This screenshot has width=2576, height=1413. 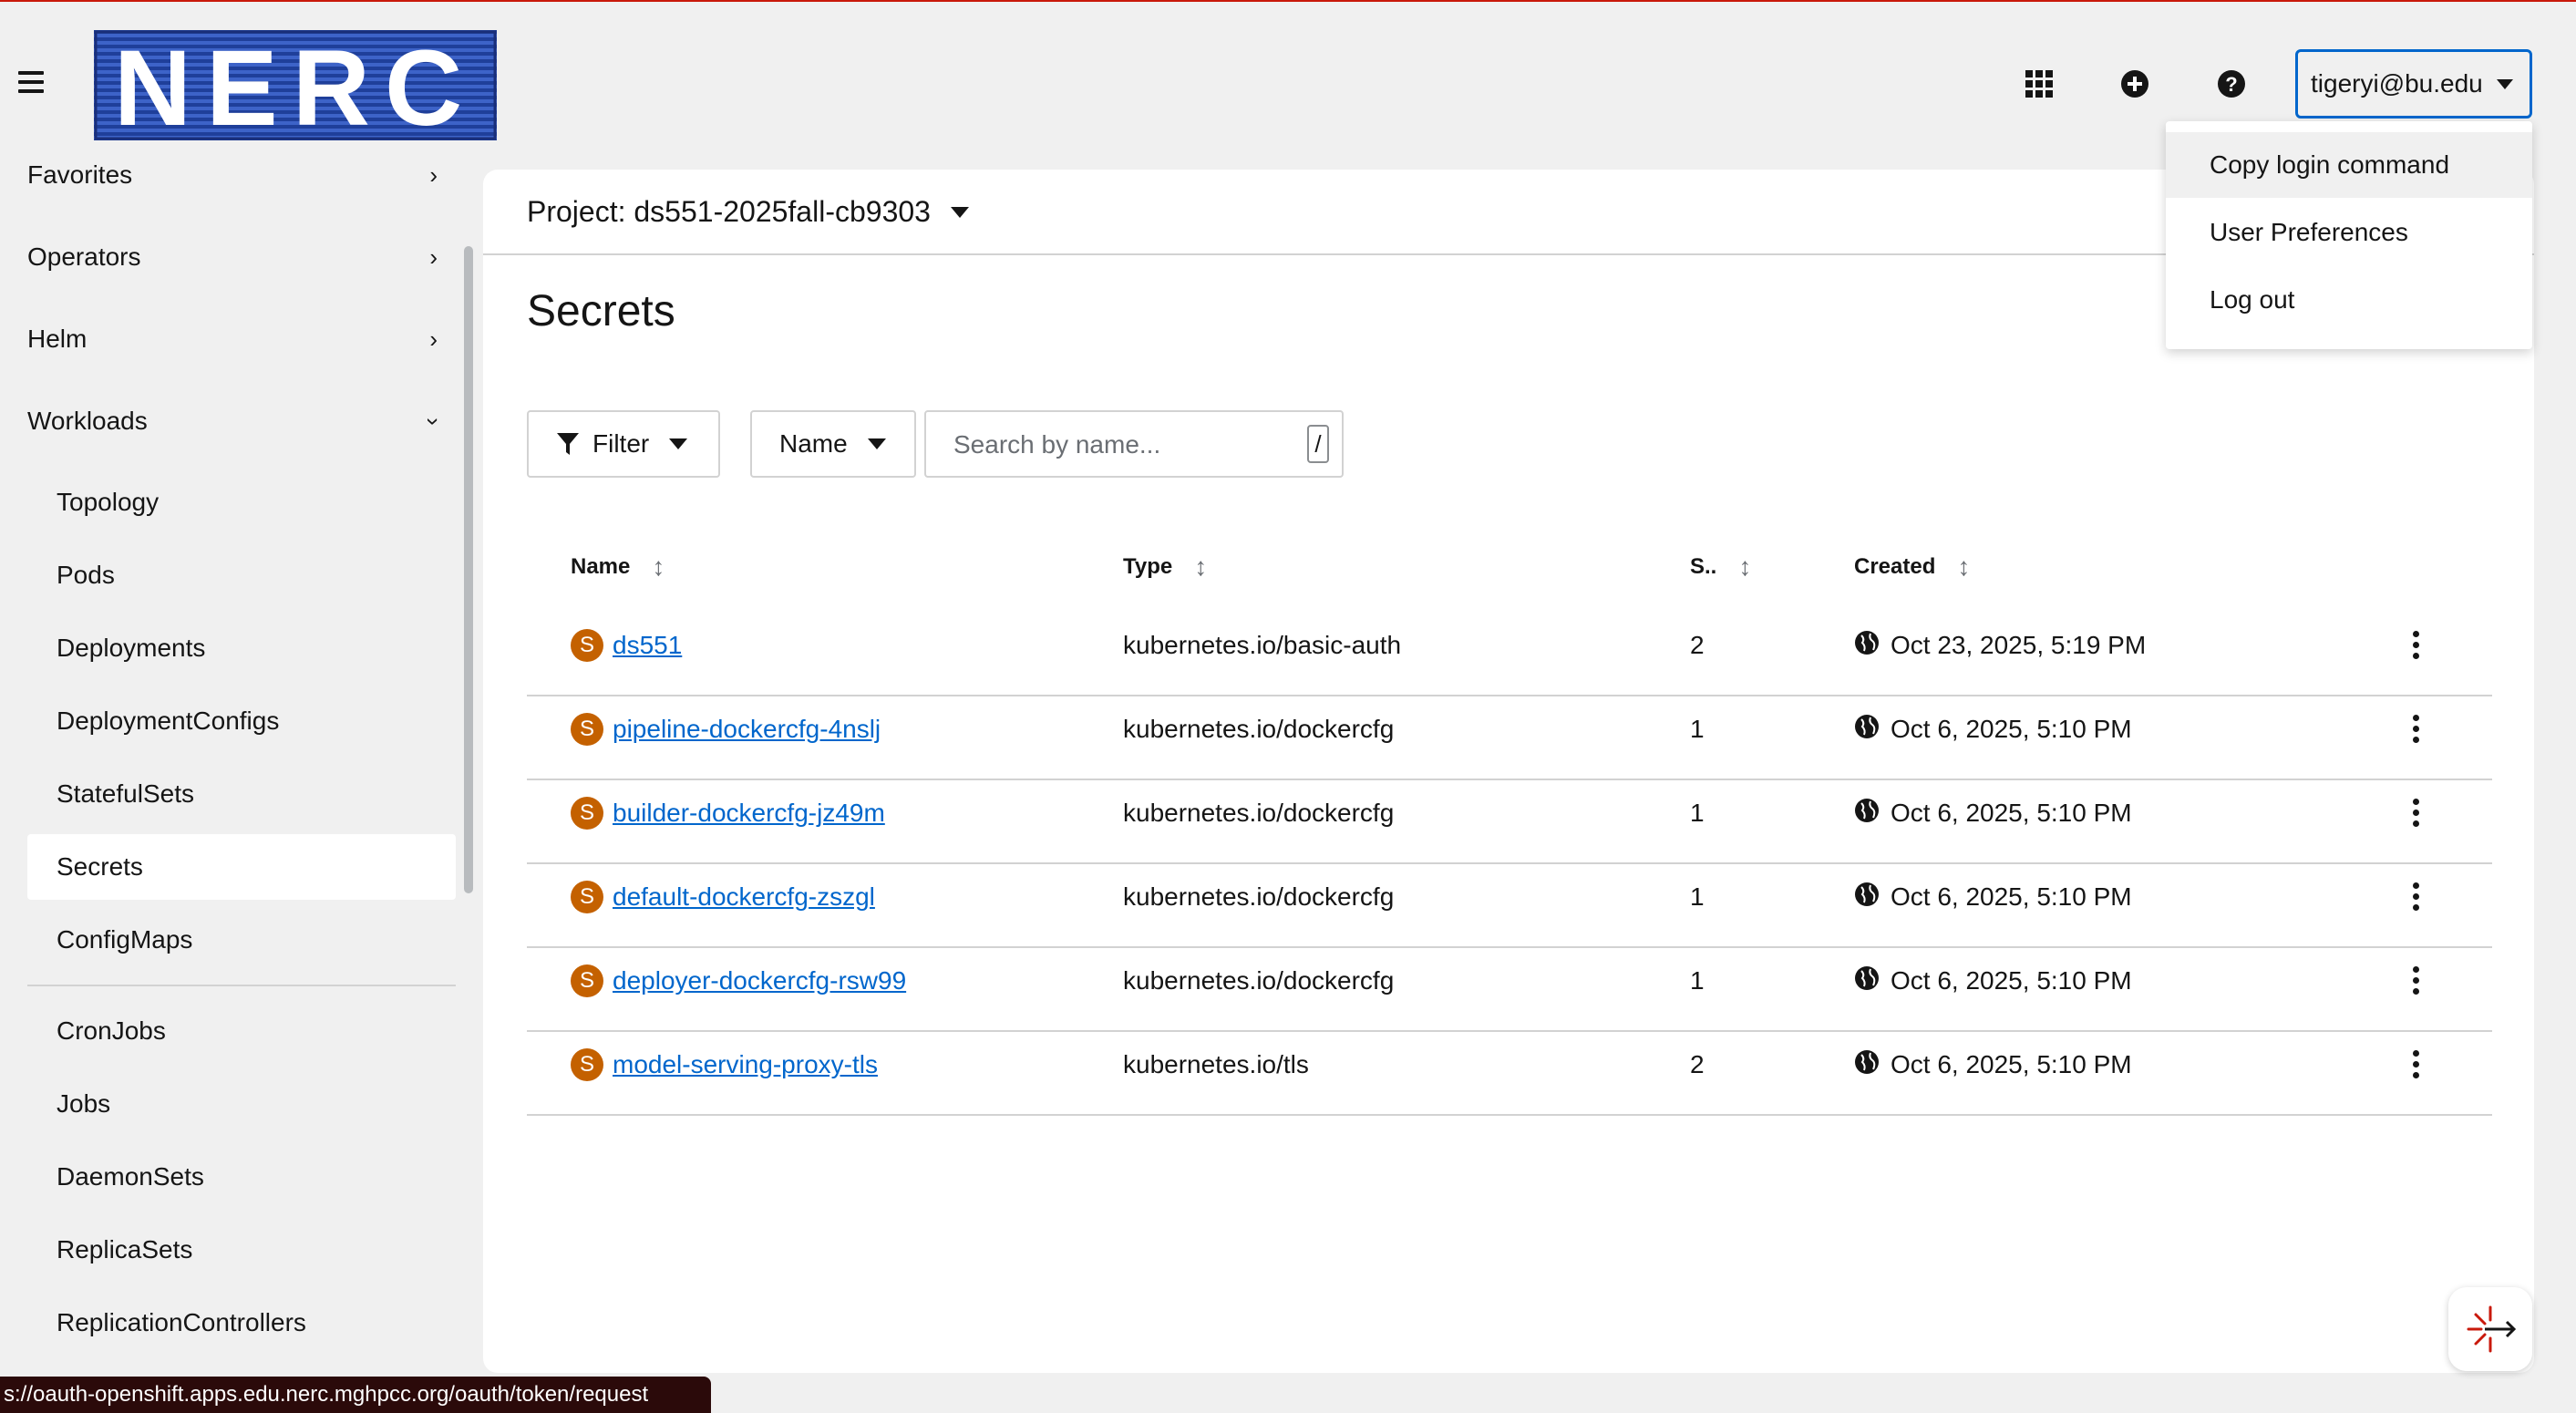 What do you see at coordinates (601, 311) in the screenshot?
I see `page-title: Secrets` at bounding box center [601, 311].